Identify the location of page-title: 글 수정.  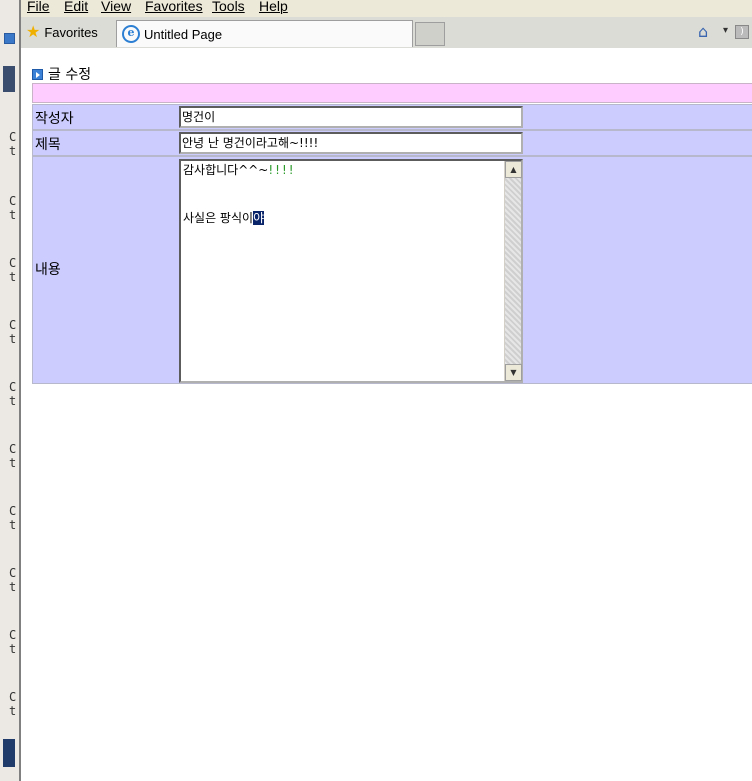
(70, 75).